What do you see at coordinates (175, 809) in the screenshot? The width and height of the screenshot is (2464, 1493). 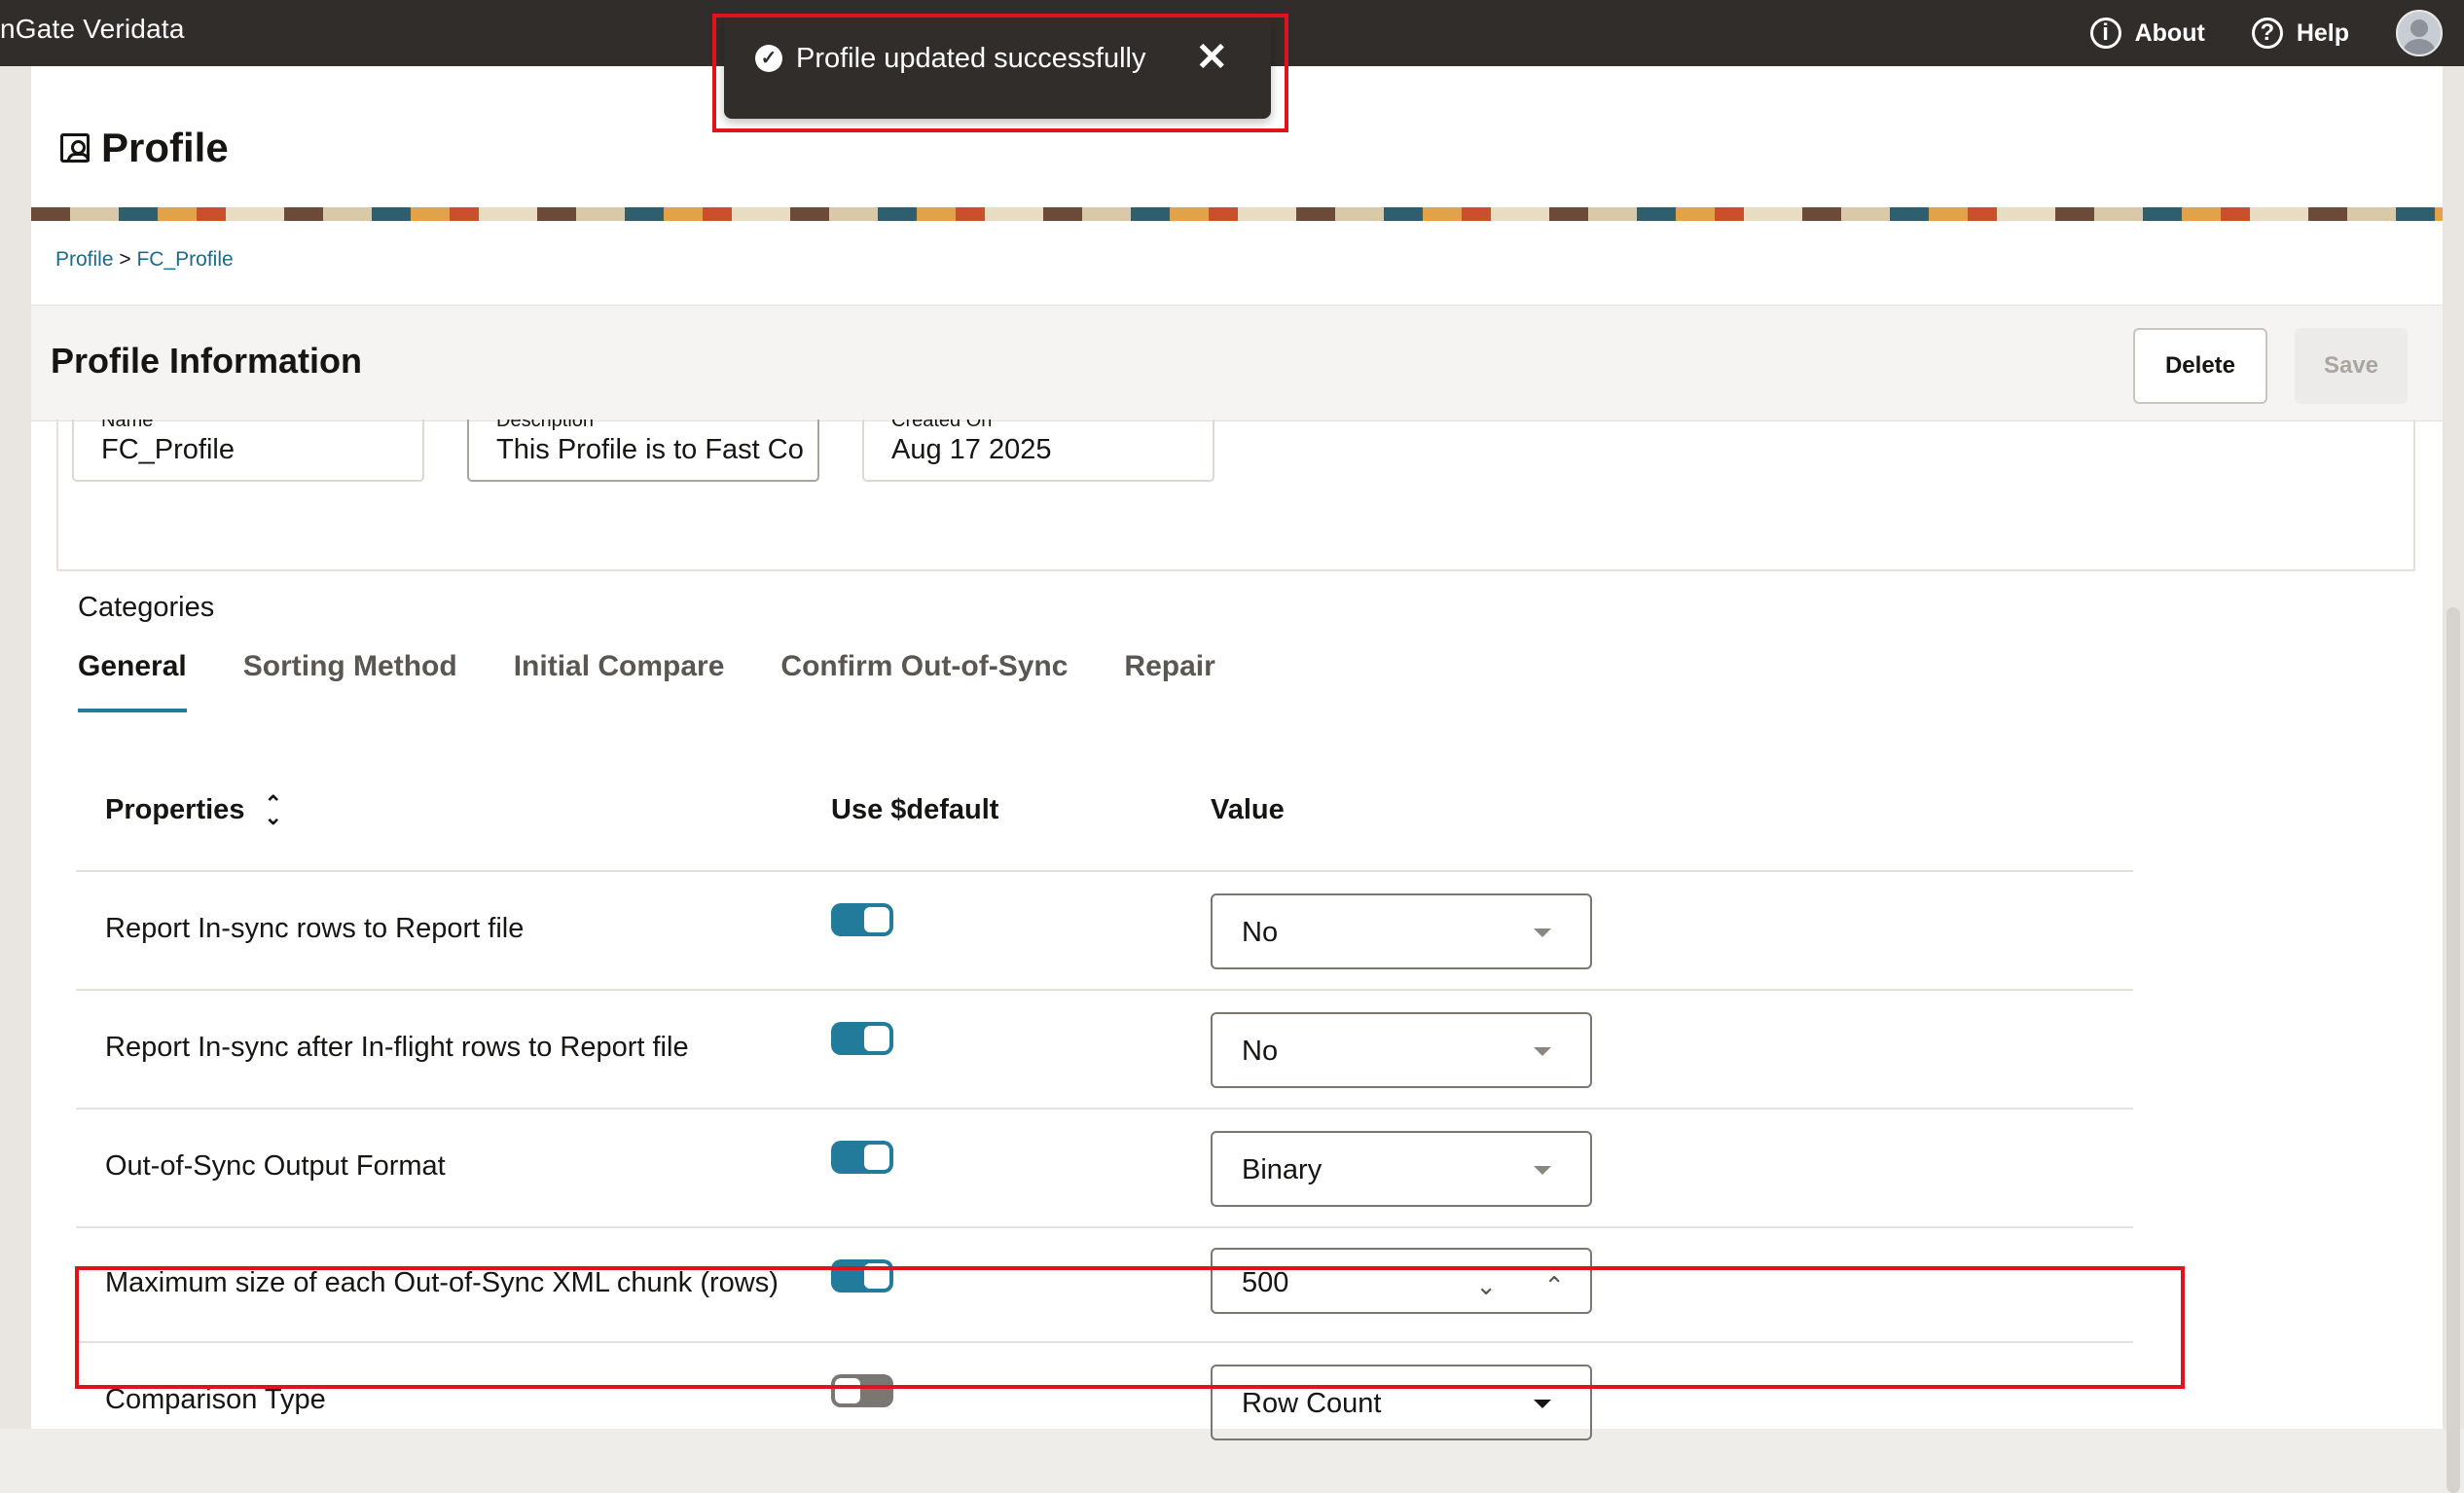 I see `properties-header-label: Properties` at bounding box center [175, 809].